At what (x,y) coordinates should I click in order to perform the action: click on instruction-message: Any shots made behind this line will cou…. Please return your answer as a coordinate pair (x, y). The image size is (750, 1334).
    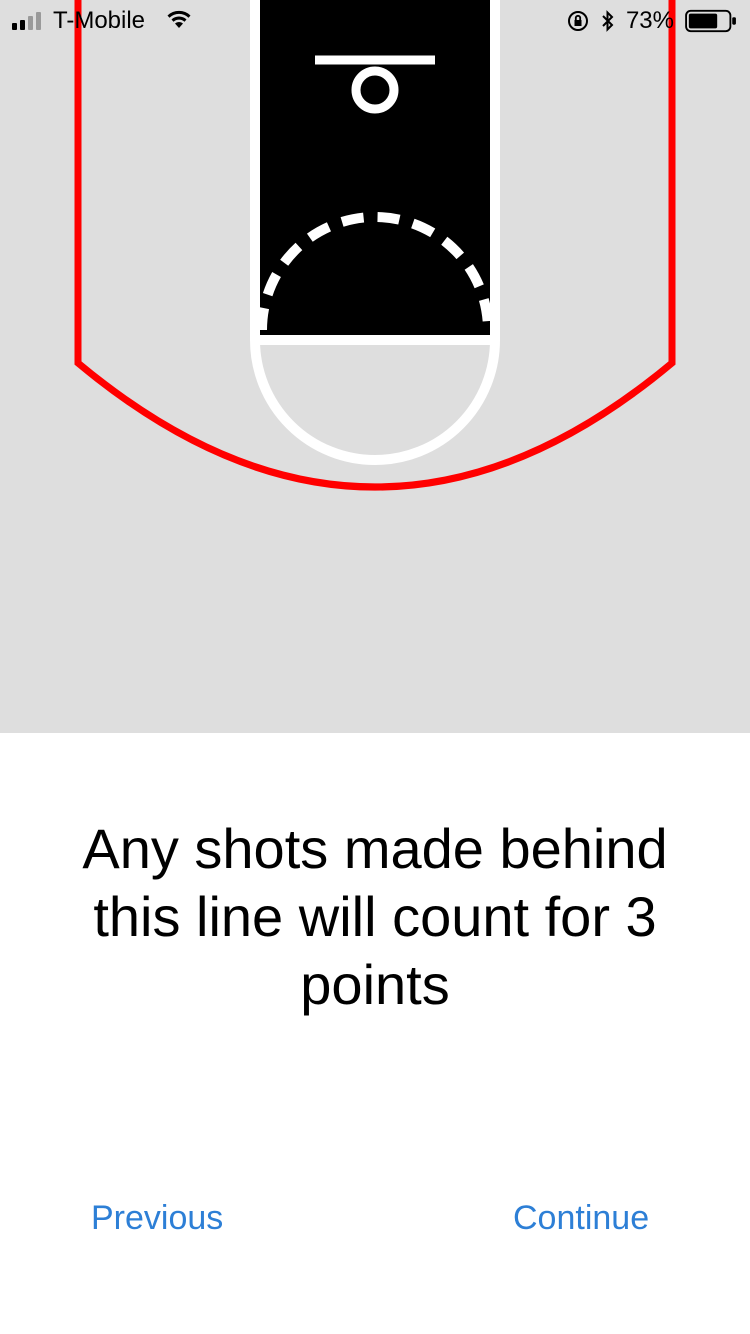
    Looking at the image, I should click on (375, 916).